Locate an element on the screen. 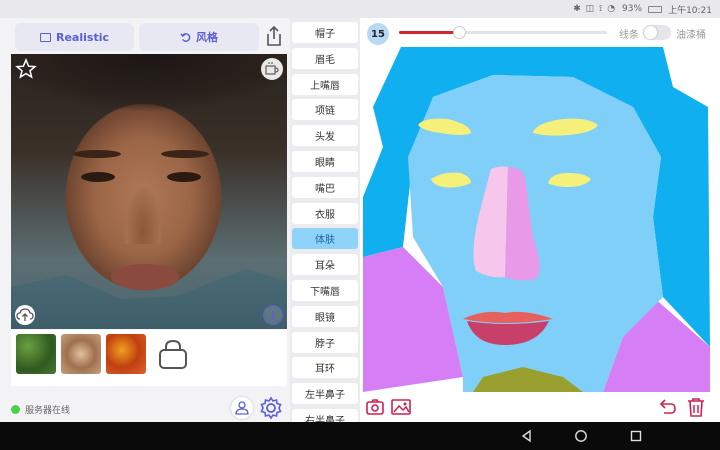 This screenshot has width=720, height=450. bucket-toggle-knob is located at coordinates (650, 32).